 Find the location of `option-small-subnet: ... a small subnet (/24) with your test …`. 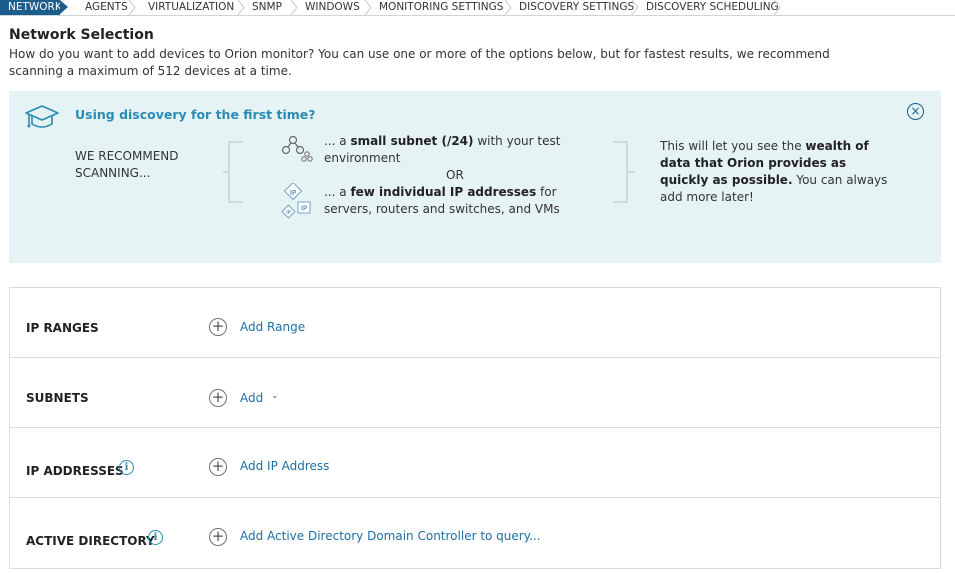

option-small-subnet: ... a small subnet (/24) with your test … is located at coordinates (442, 149).